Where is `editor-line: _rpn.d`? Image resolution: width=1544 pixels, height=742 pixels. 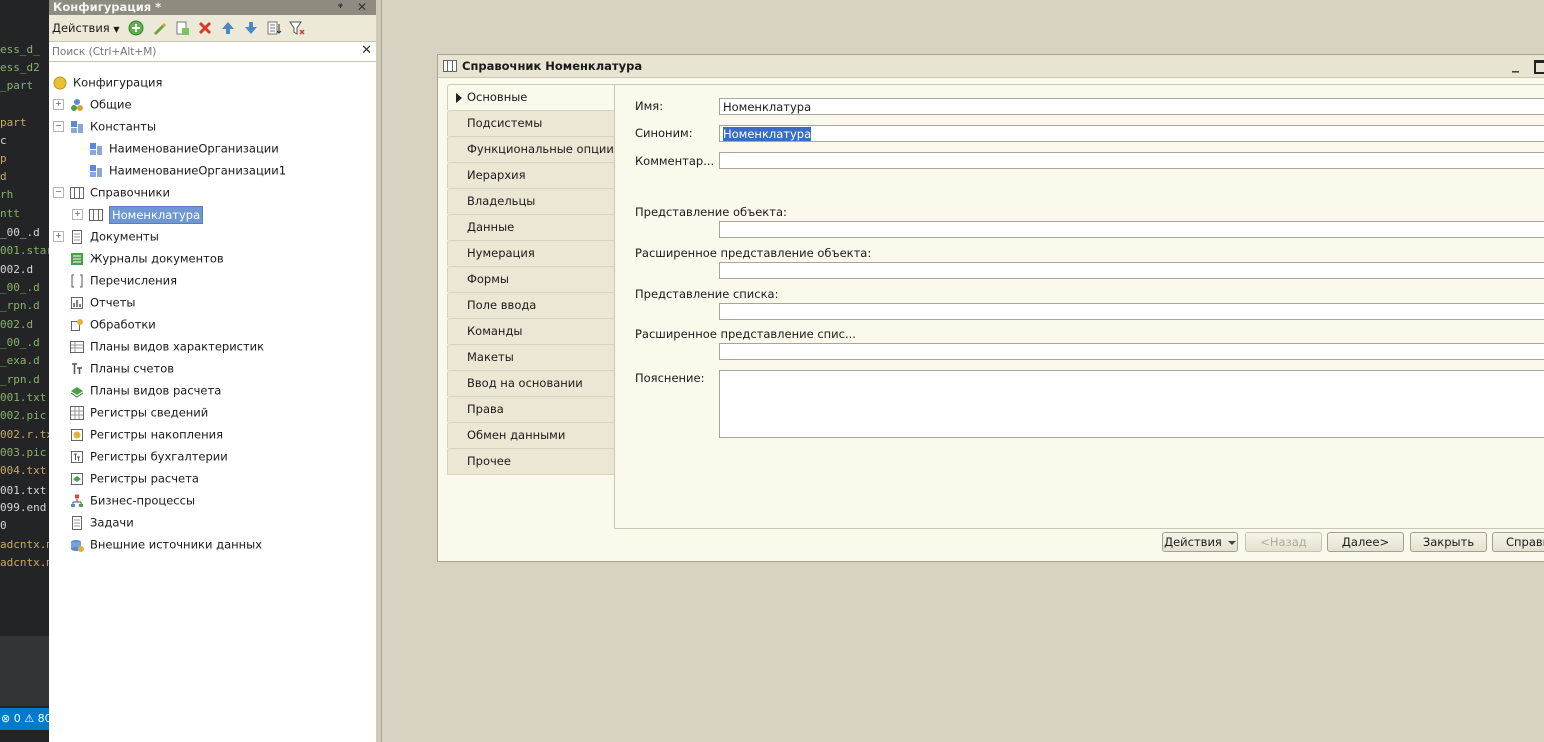 editor-line: _rpn.d is located at coordinates (20, 379).